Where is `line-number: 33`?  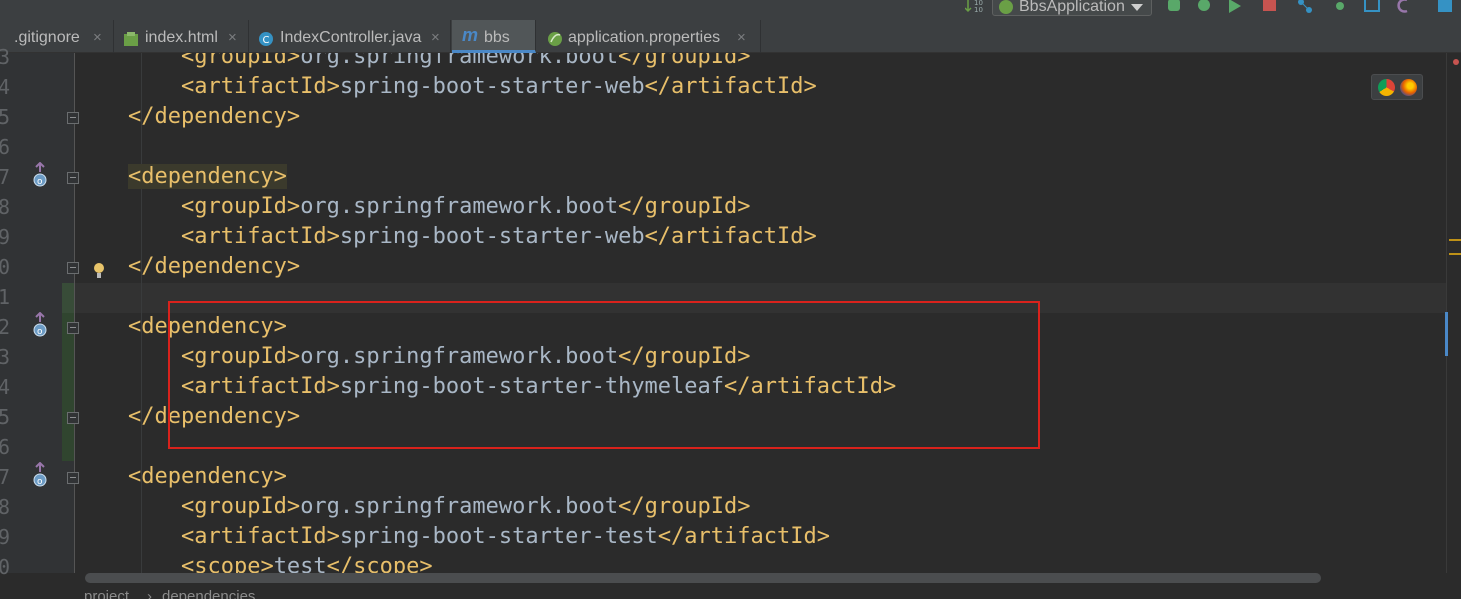 line-number: 33 is located at coordinates (5, 357).